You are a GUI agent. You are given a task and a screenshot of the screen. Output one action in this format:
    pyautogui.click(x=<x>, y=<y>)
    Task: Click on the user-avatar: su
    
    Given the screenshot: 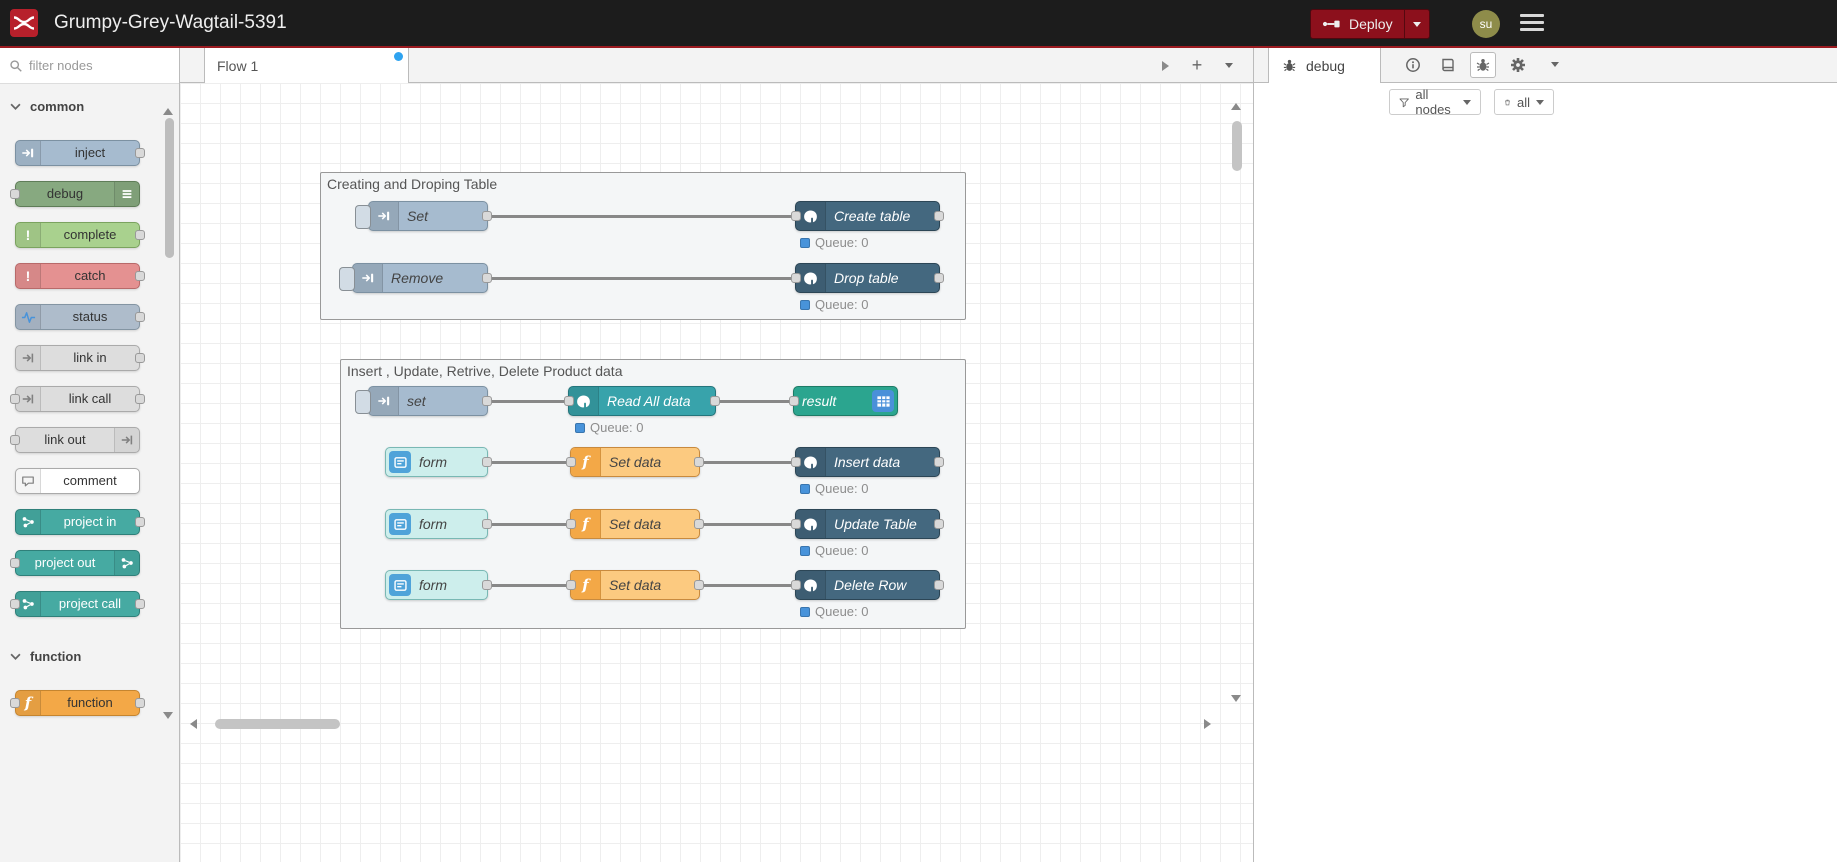 What is the action you would take?
    pyautogui.click(x=1486, y=24)
    